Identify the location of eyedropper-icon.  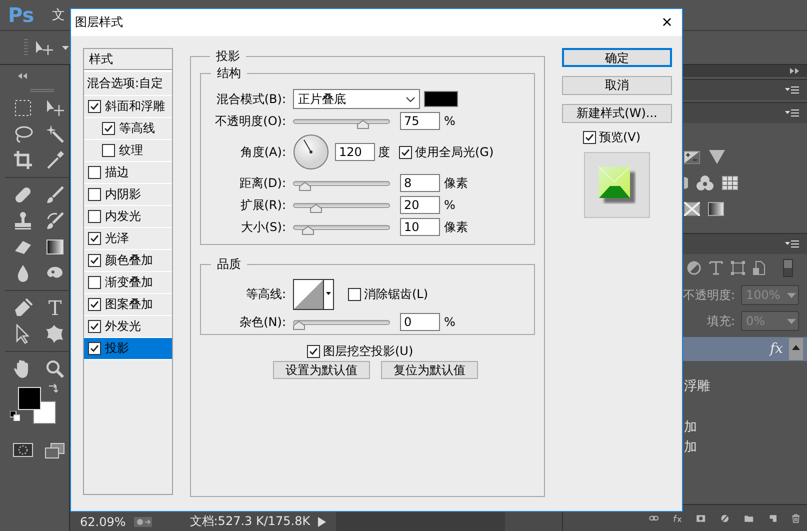
(55, 160).